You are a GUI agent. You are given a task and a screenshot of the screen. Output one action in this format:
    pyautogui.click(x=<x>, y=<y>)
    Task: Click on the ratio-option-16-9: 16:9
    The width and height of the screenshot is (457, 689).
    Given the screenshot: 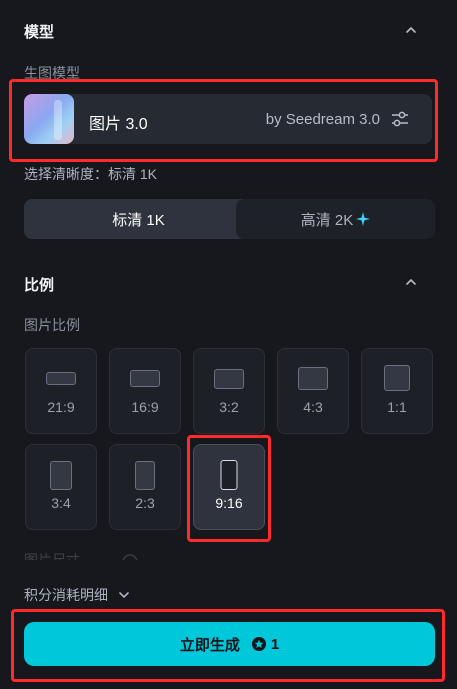 What is the action you would take?
    pyautogui.click(x=145, y=391)
    